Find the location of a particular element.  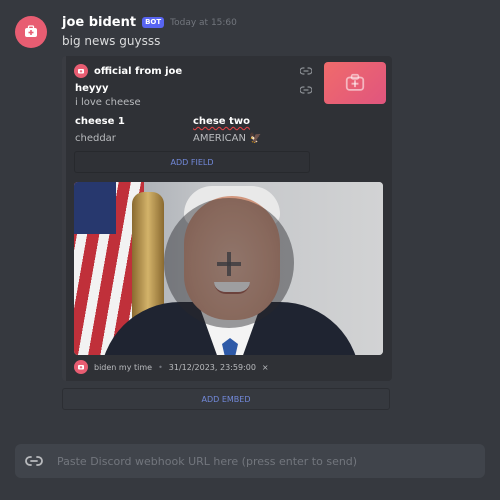

clear-timestamp-button: × is located at coordinates (265, 367).